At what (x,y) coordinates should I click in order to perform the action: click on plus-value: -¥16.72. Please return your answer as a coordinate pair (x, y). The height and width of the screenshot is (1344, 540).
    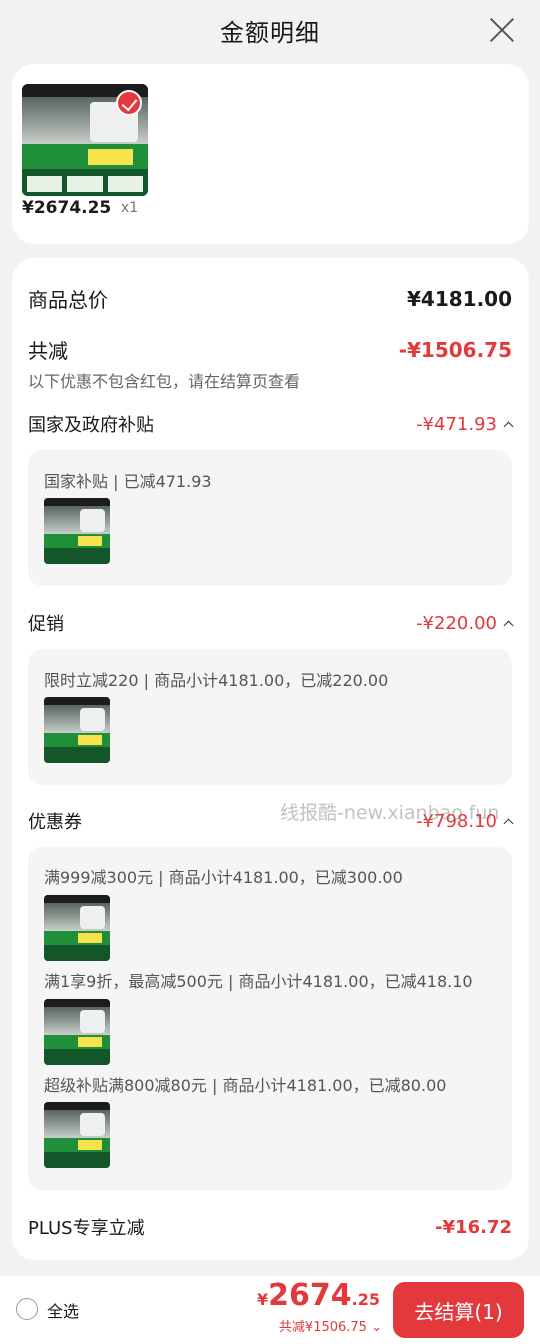
    Looking at the image, I should click on (473, 1227).